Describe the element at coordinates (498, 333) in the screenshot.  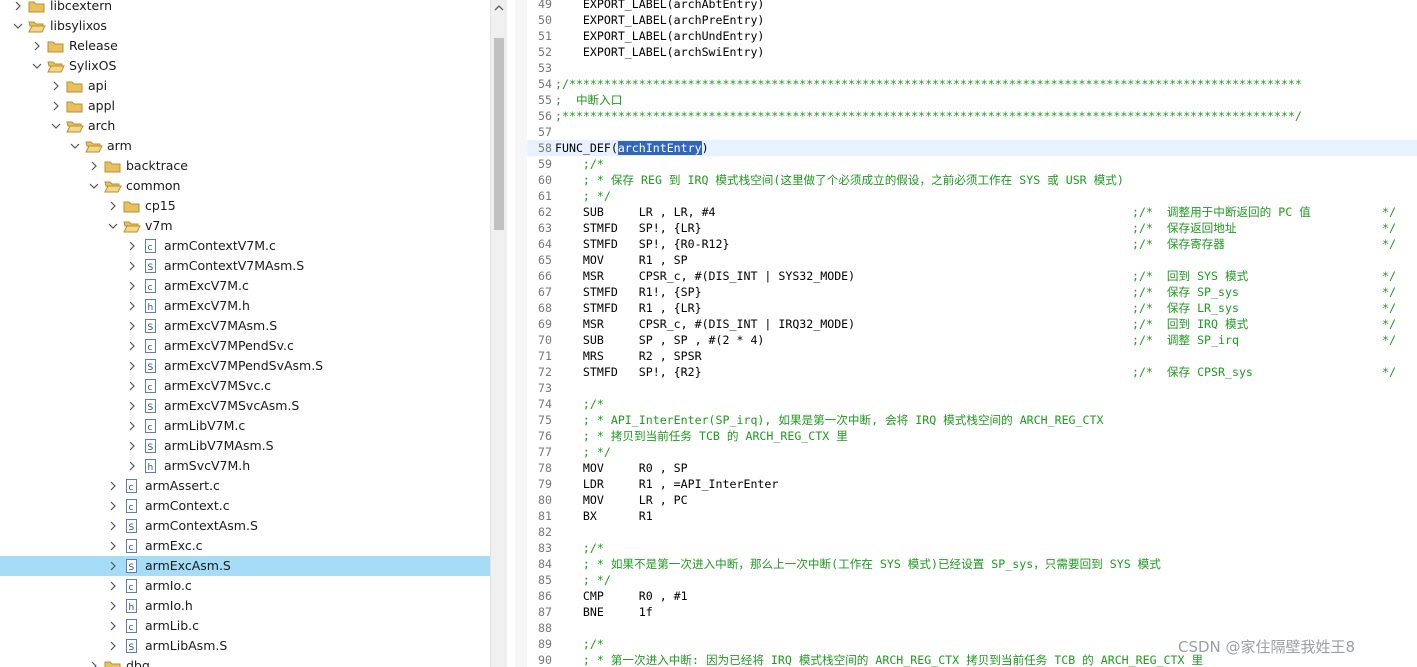
I see `tree-scrollbar` at that location.